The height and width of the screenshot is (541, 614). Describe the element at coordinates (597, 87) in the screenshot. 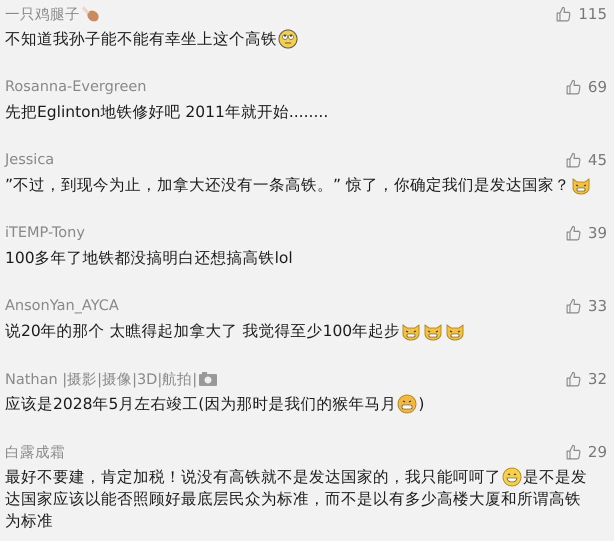

I see `like-count: 69` at that location.